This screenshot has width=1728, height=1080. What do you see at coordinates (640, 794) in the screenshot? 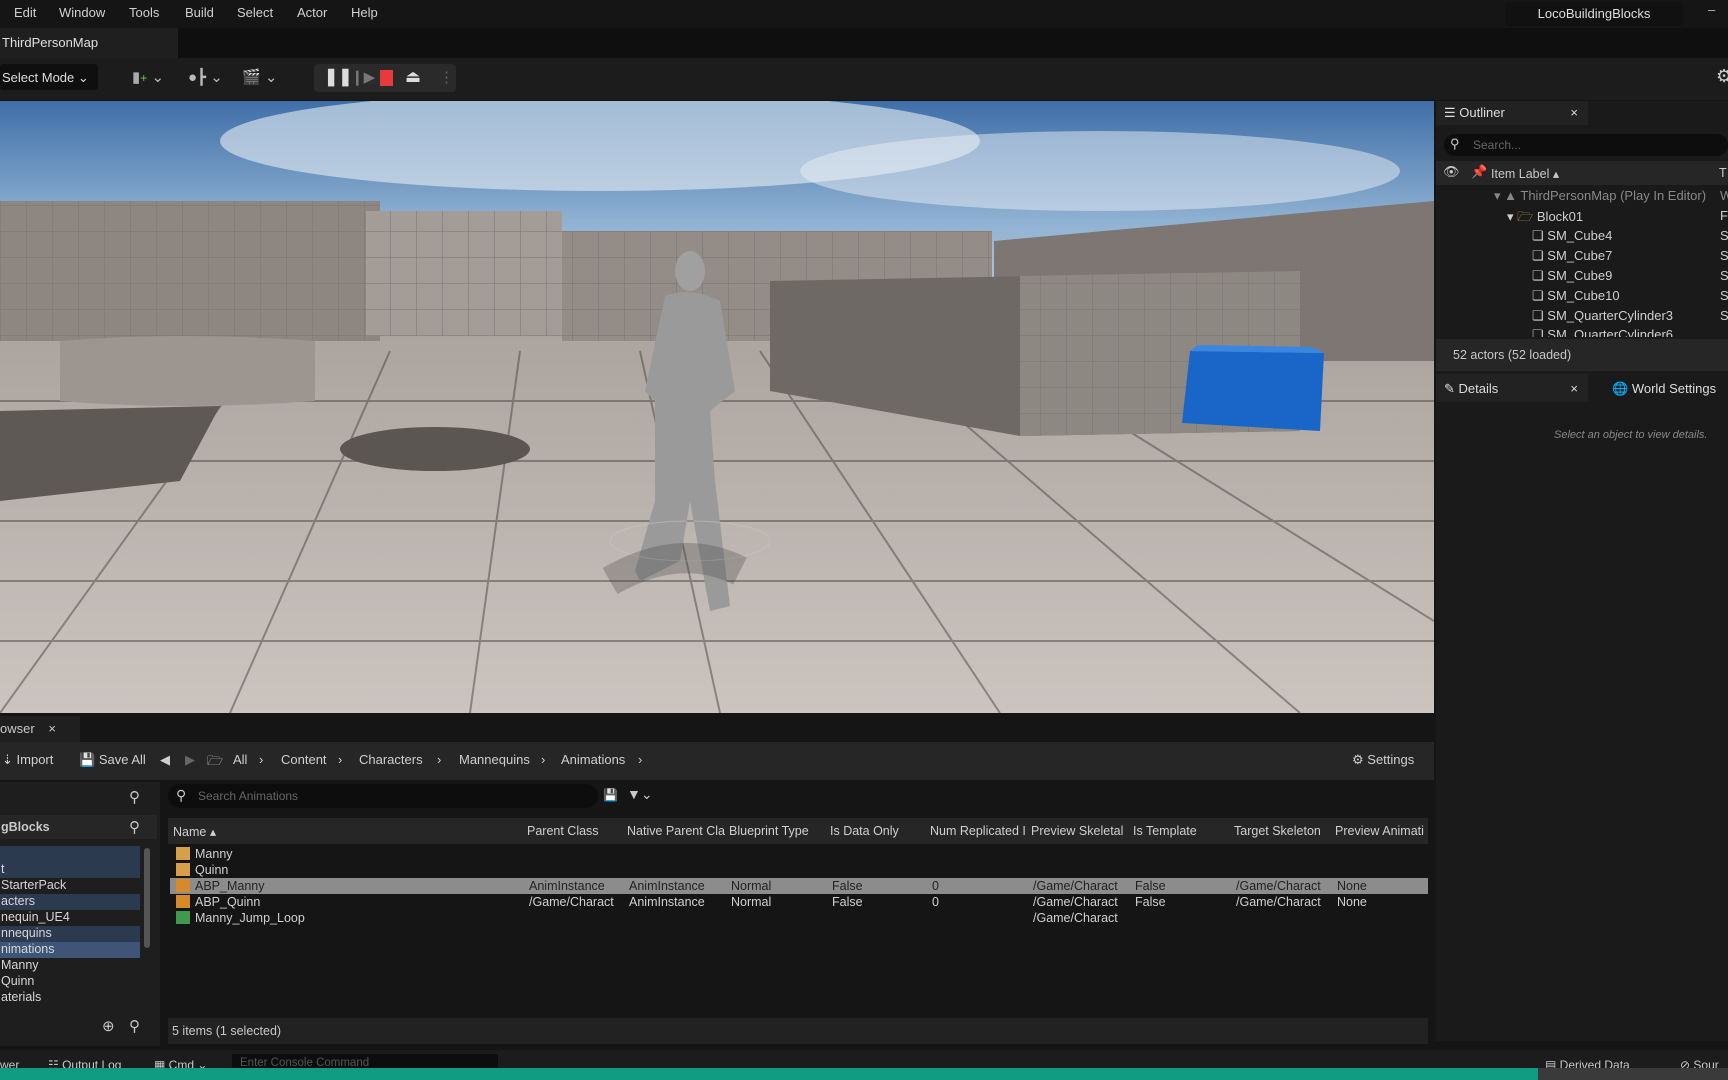
I see `filter-icon: ▼⌄` at bounding box center [640, 794].